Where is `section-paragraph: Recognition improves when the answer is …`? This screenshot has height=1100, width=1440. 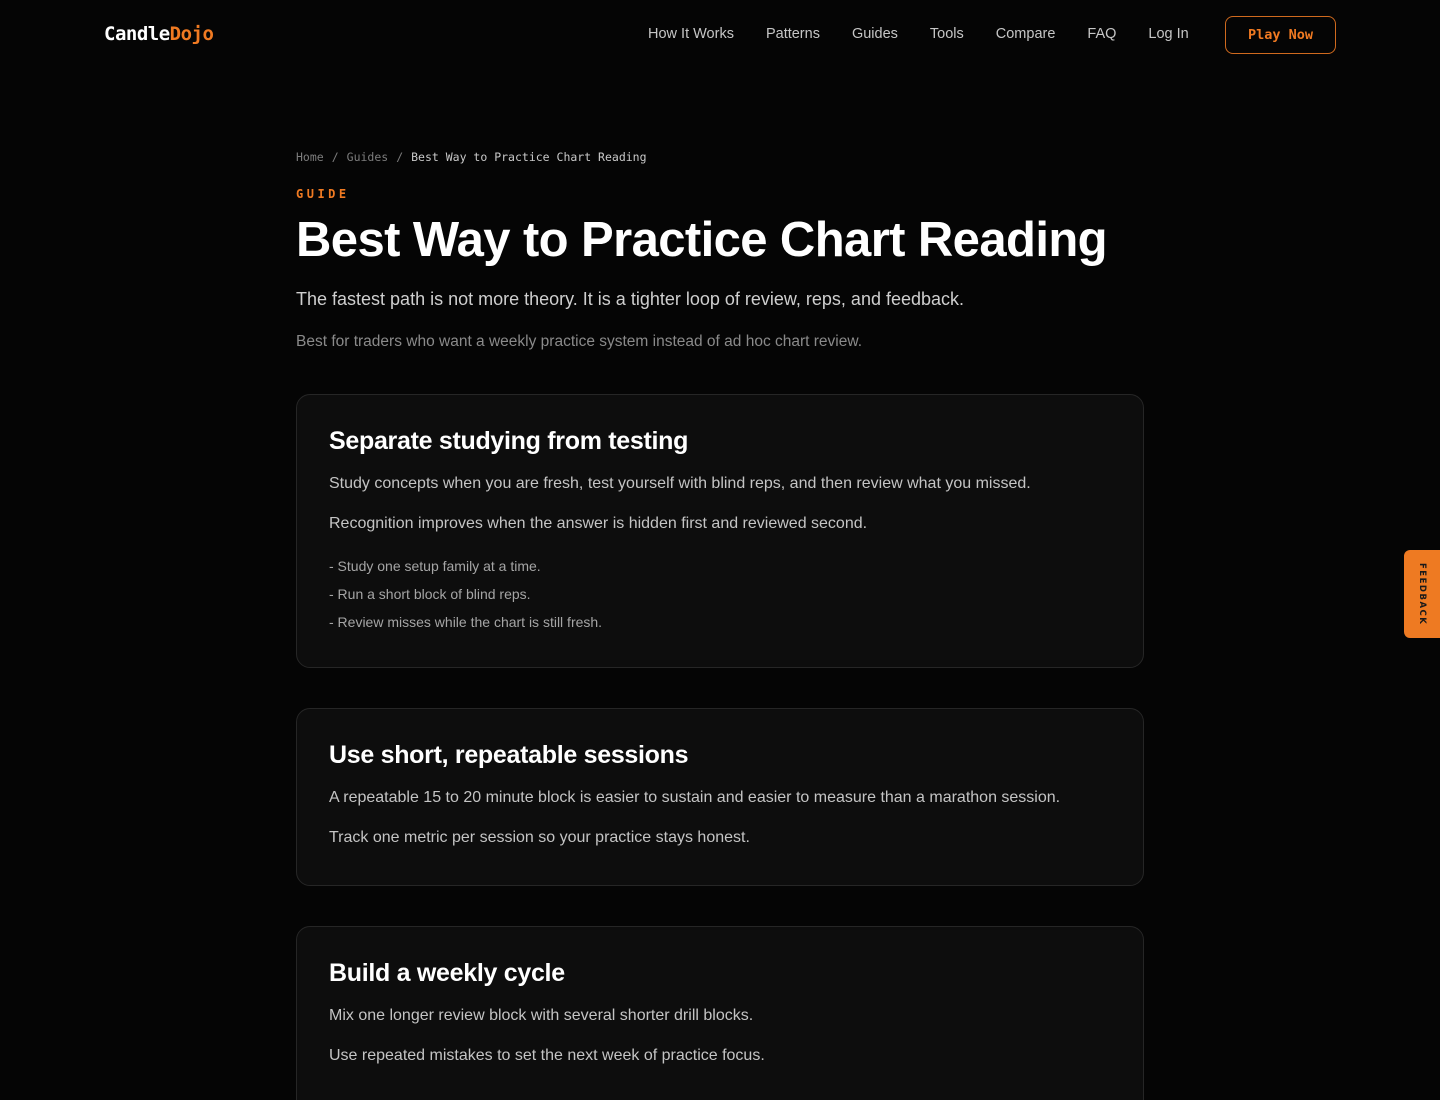 section-paragraph: Recognition improves when the answer is … is located at coordinates (598, 523).